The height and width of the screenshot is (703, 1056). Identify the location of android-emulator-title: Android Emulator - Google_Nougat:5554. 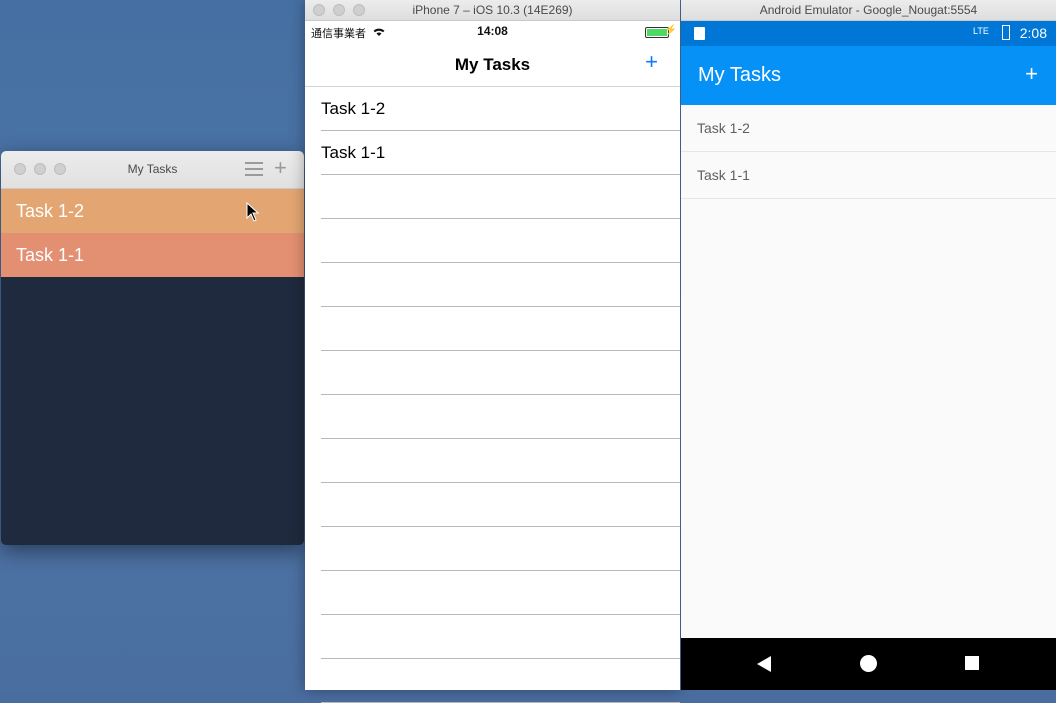
(868, 10).